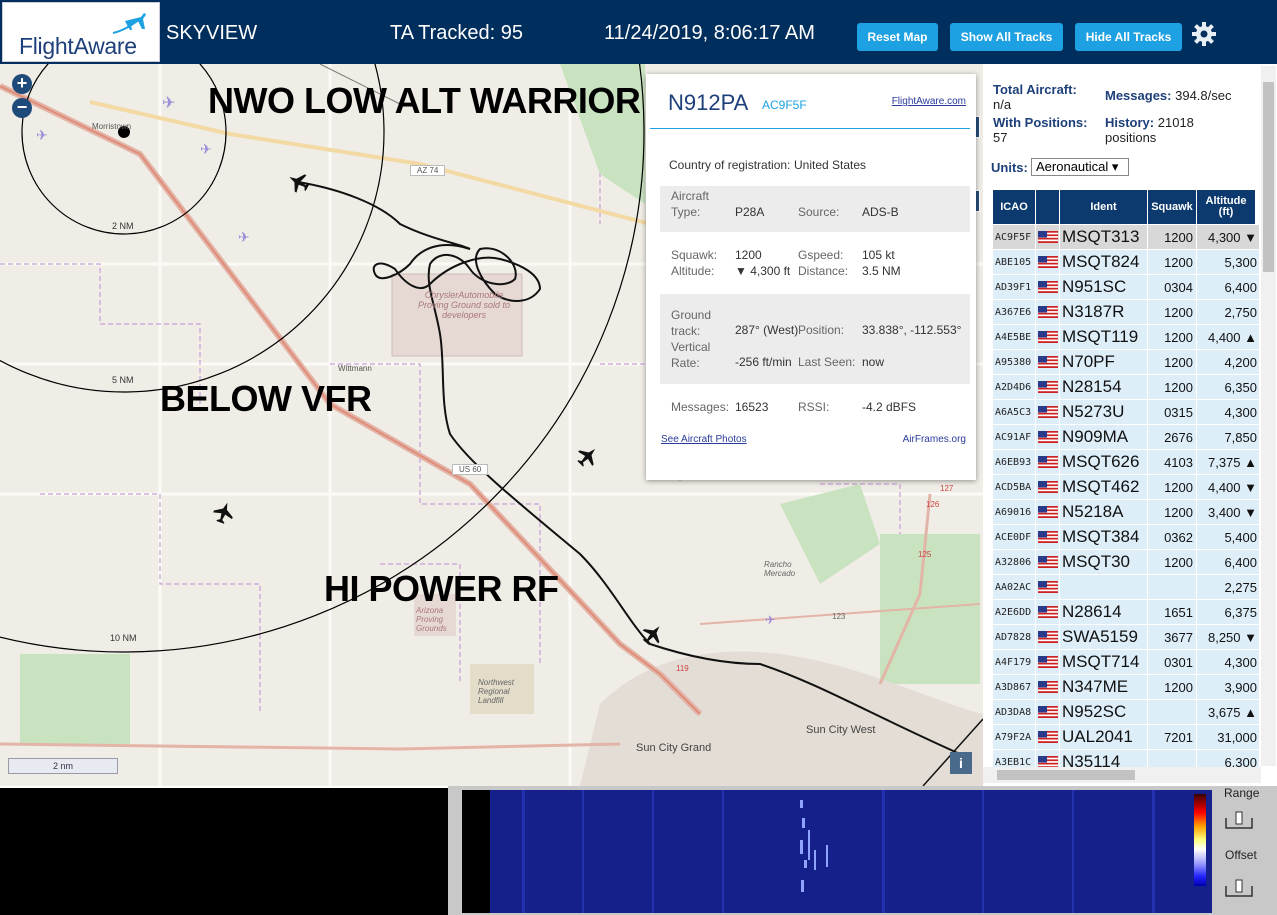  I want to click on units-label: Units:, so click(1009, 167).